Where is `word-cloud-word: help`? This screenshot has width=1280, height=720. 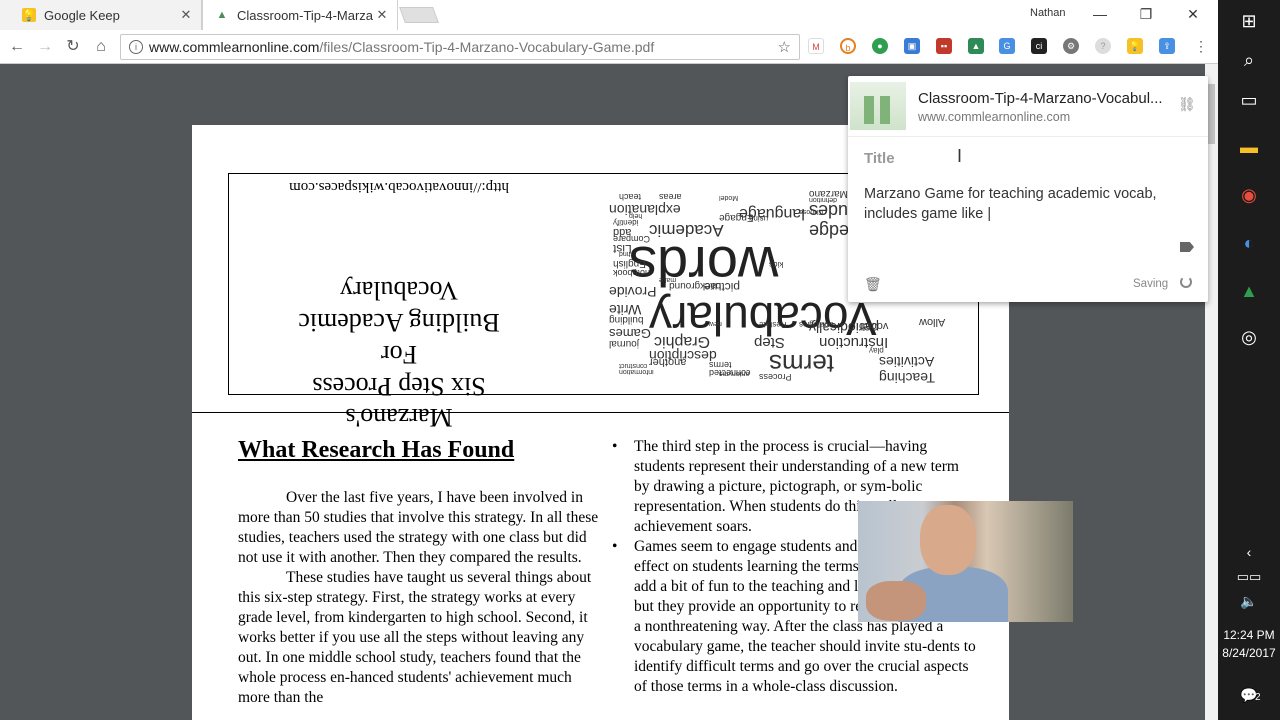 word-cloud-word: help is located at coordinates (636, 215).